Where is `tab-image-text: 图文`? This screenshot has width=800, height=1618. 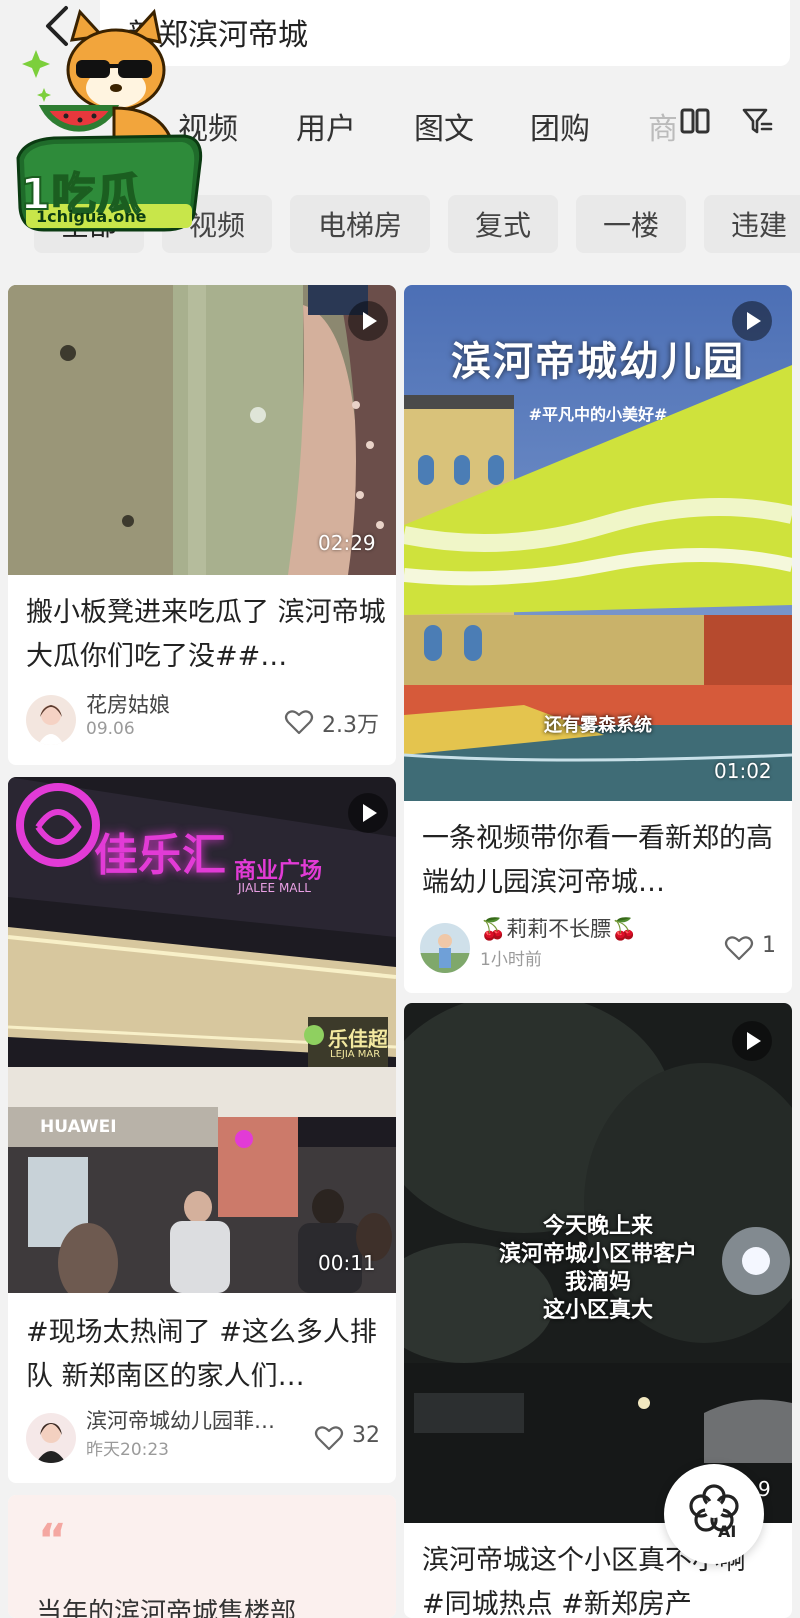
tab-image-text: 图文 is located at coordinates (444, 126).